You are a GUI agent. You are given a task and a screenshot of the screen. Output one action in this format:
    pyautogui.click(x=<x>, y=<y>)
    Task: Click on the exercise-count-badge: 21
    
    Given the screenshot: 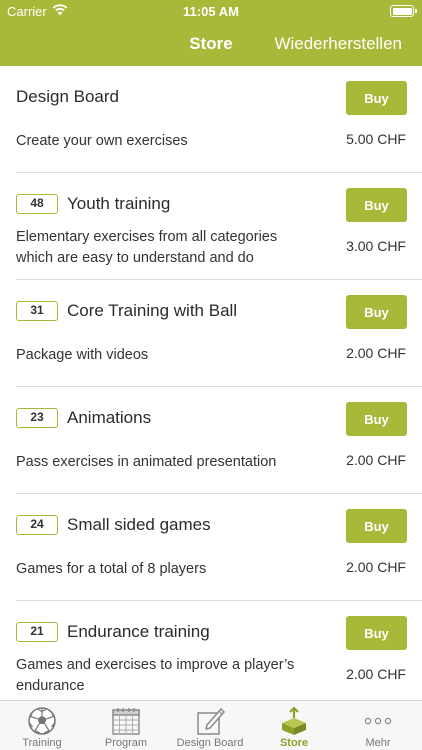 What is the action you would take?
    pyautogui.click(x=37, y=632)
    